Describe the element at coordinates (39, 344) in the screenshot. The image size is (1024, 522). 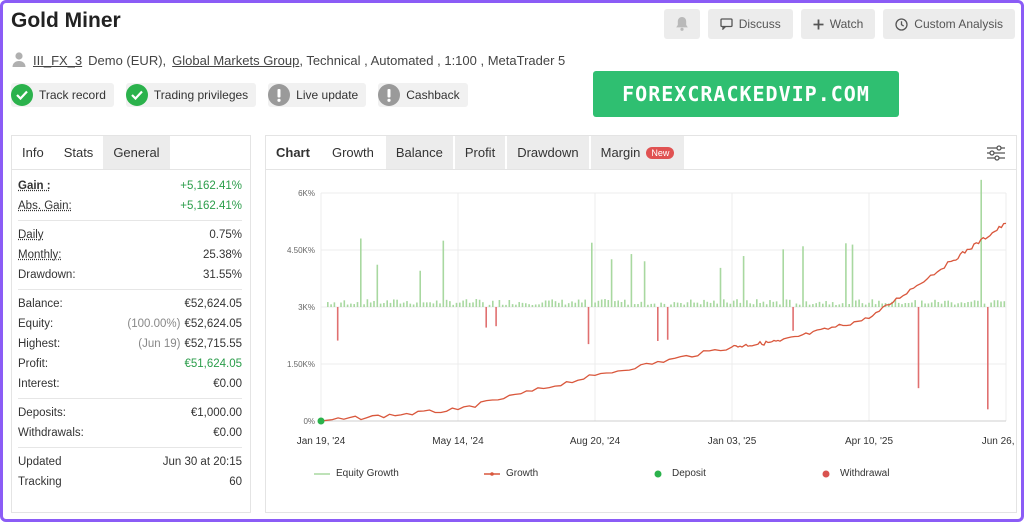
I see `stat-label: Highest:` at that location.